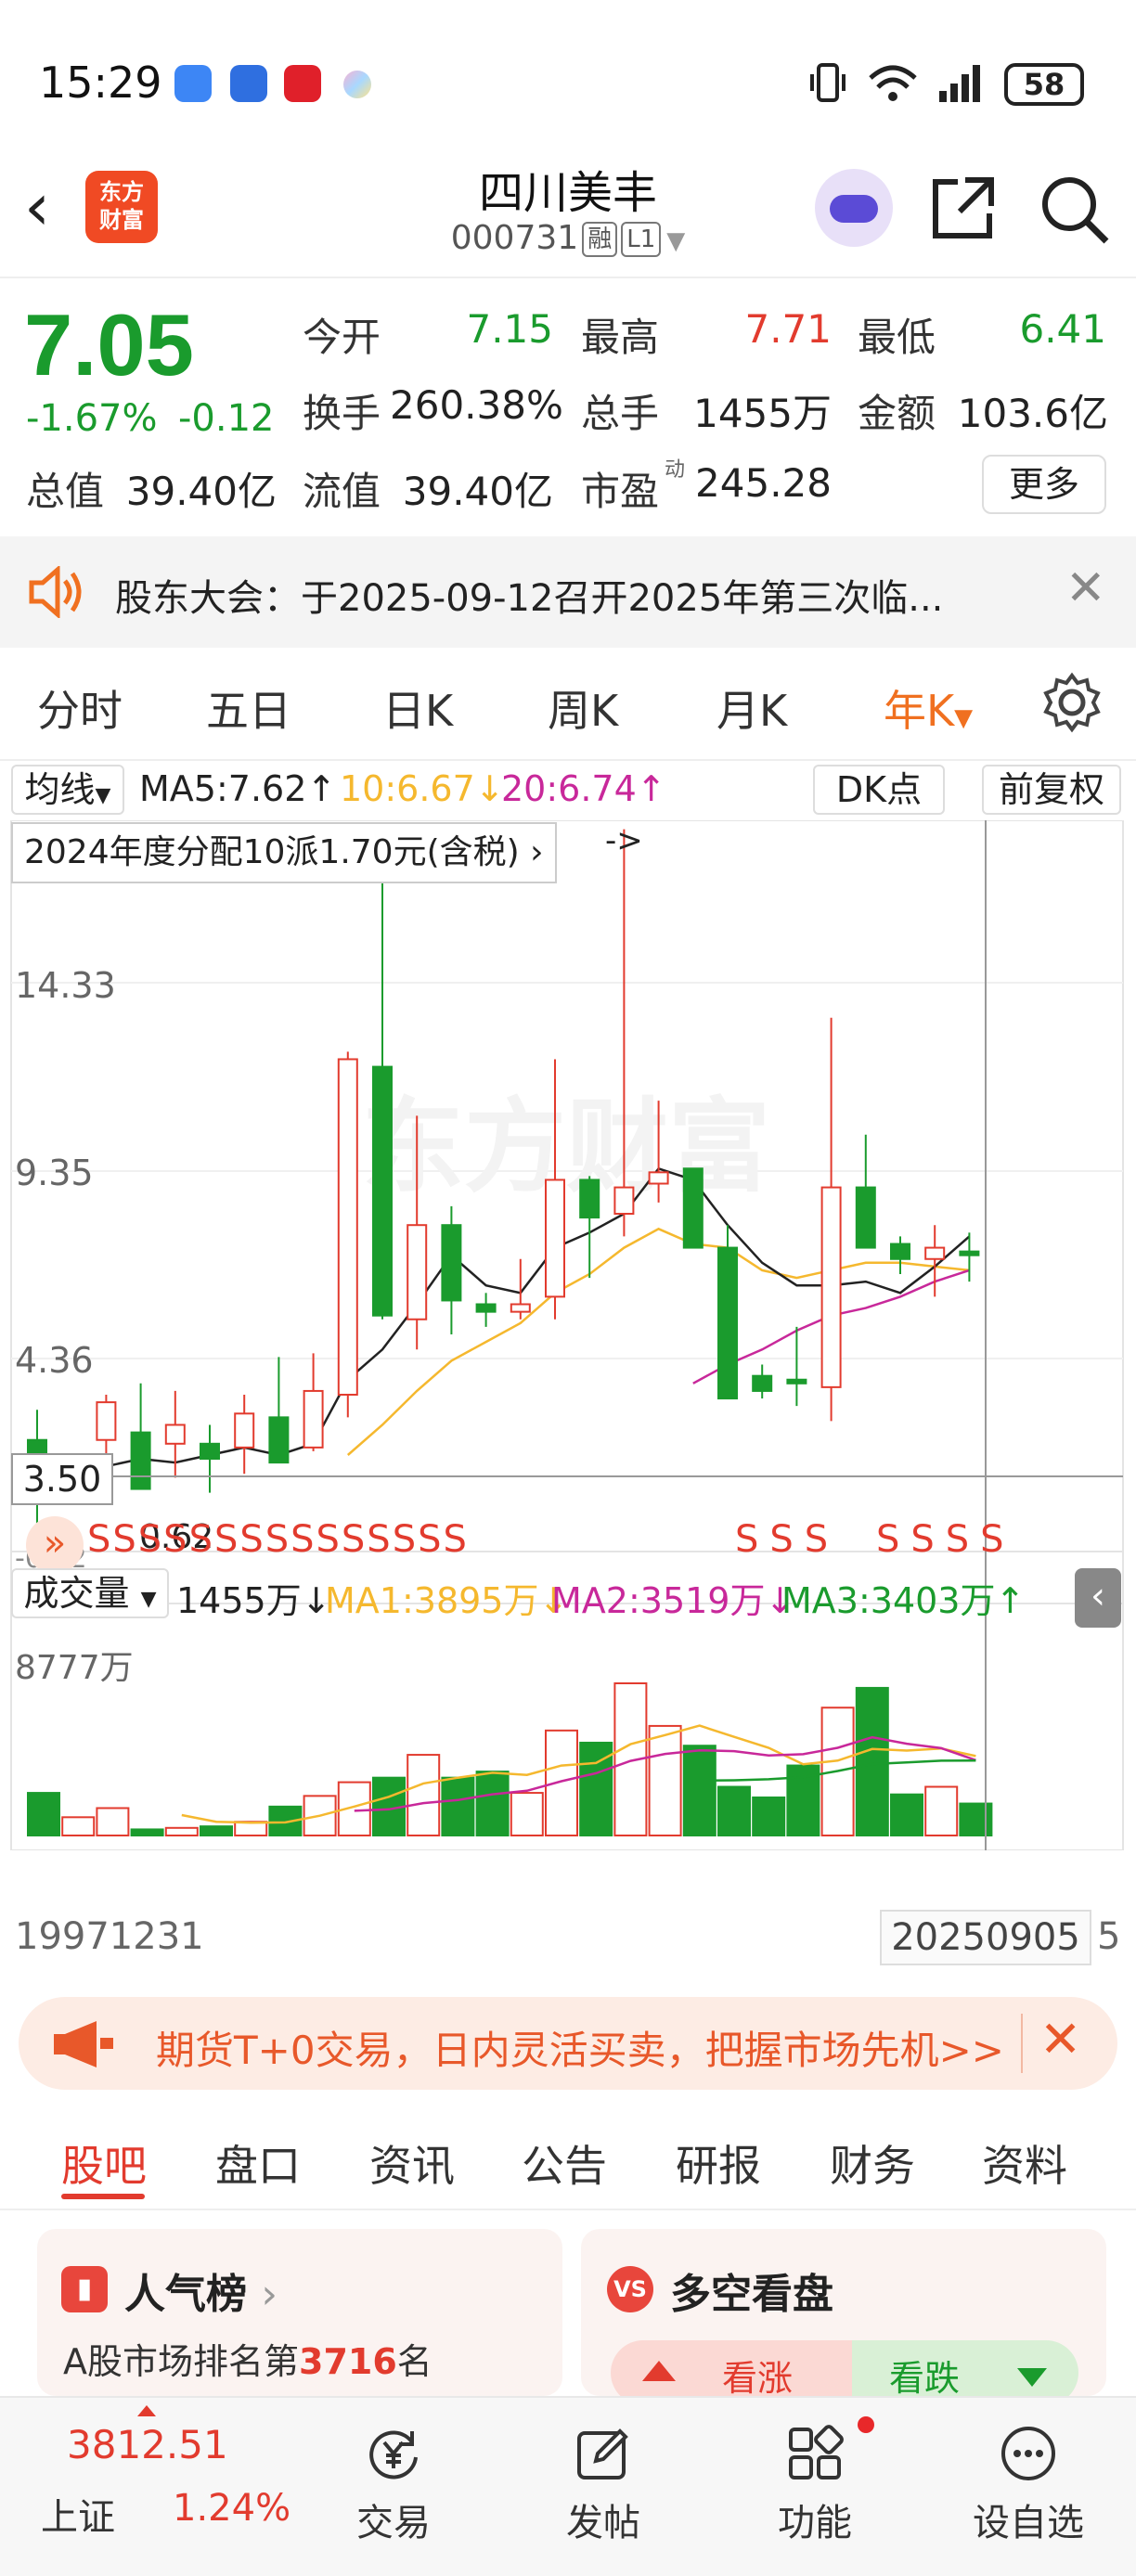 This screenshot has width=1136, height=2576. What do you see at coordinates (963, 208) in the screenshot?
I see `share-icon` at bounding box center [963, 208].